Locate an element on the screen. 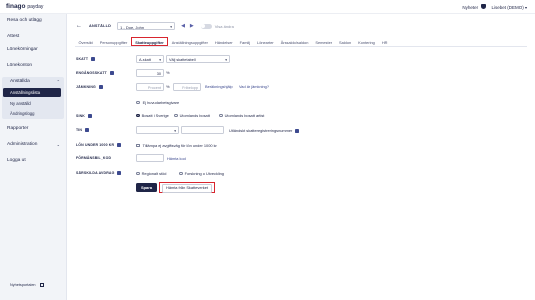  previous-employee-icon: ◀ is located at coordinates (183, 26).